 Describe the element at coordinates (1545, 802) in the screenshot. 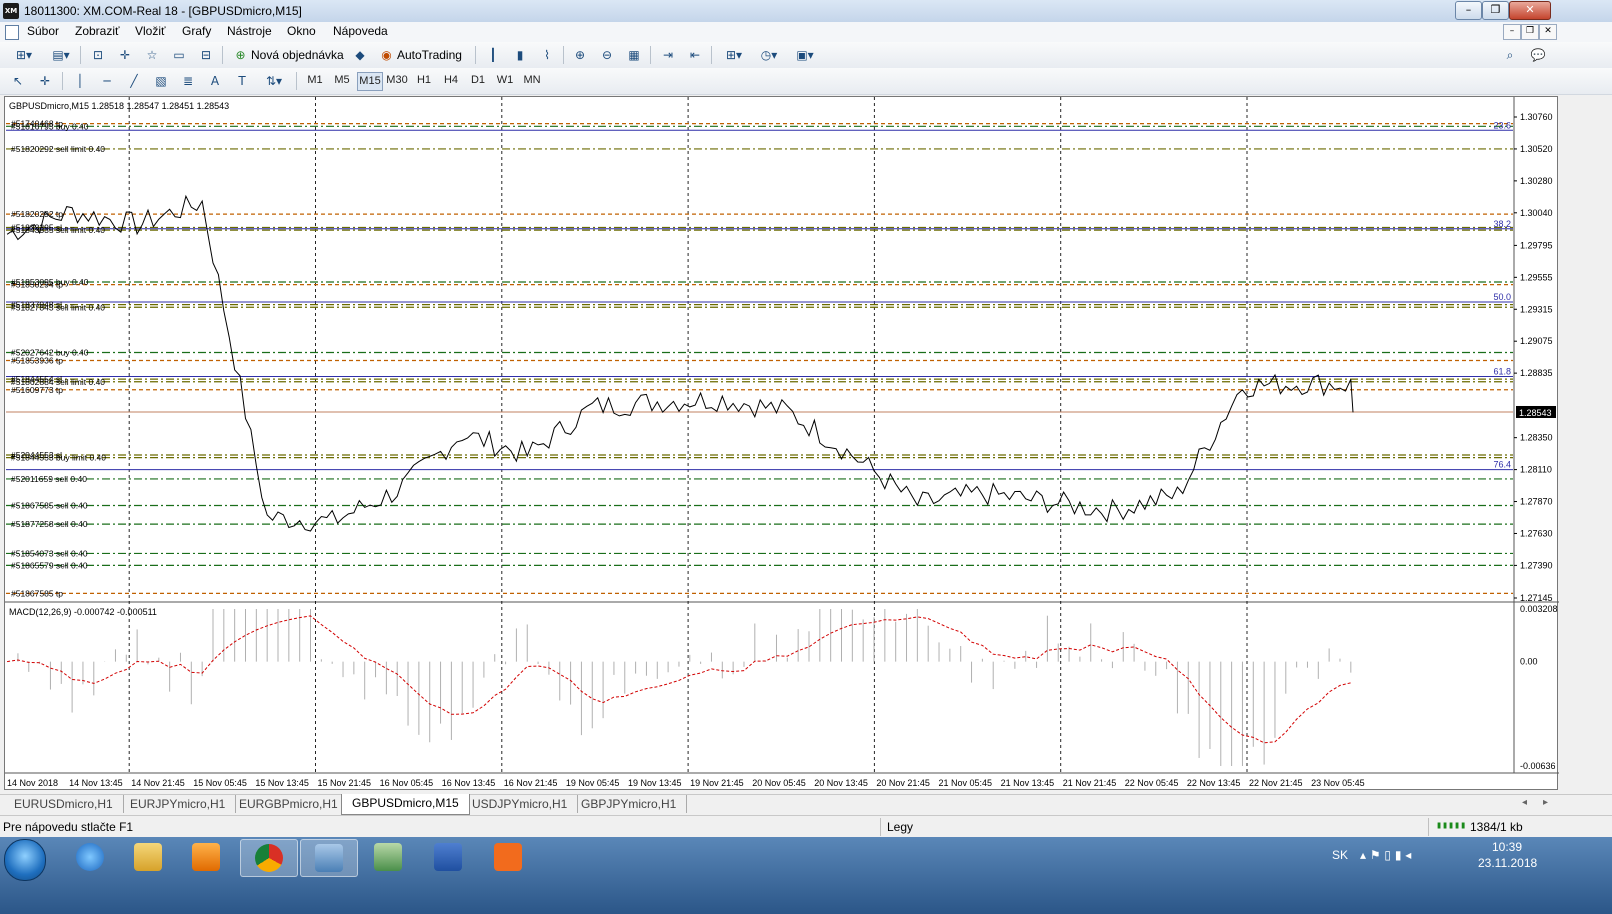

I see `tab-scroll-right-icon: ▸` at that location.